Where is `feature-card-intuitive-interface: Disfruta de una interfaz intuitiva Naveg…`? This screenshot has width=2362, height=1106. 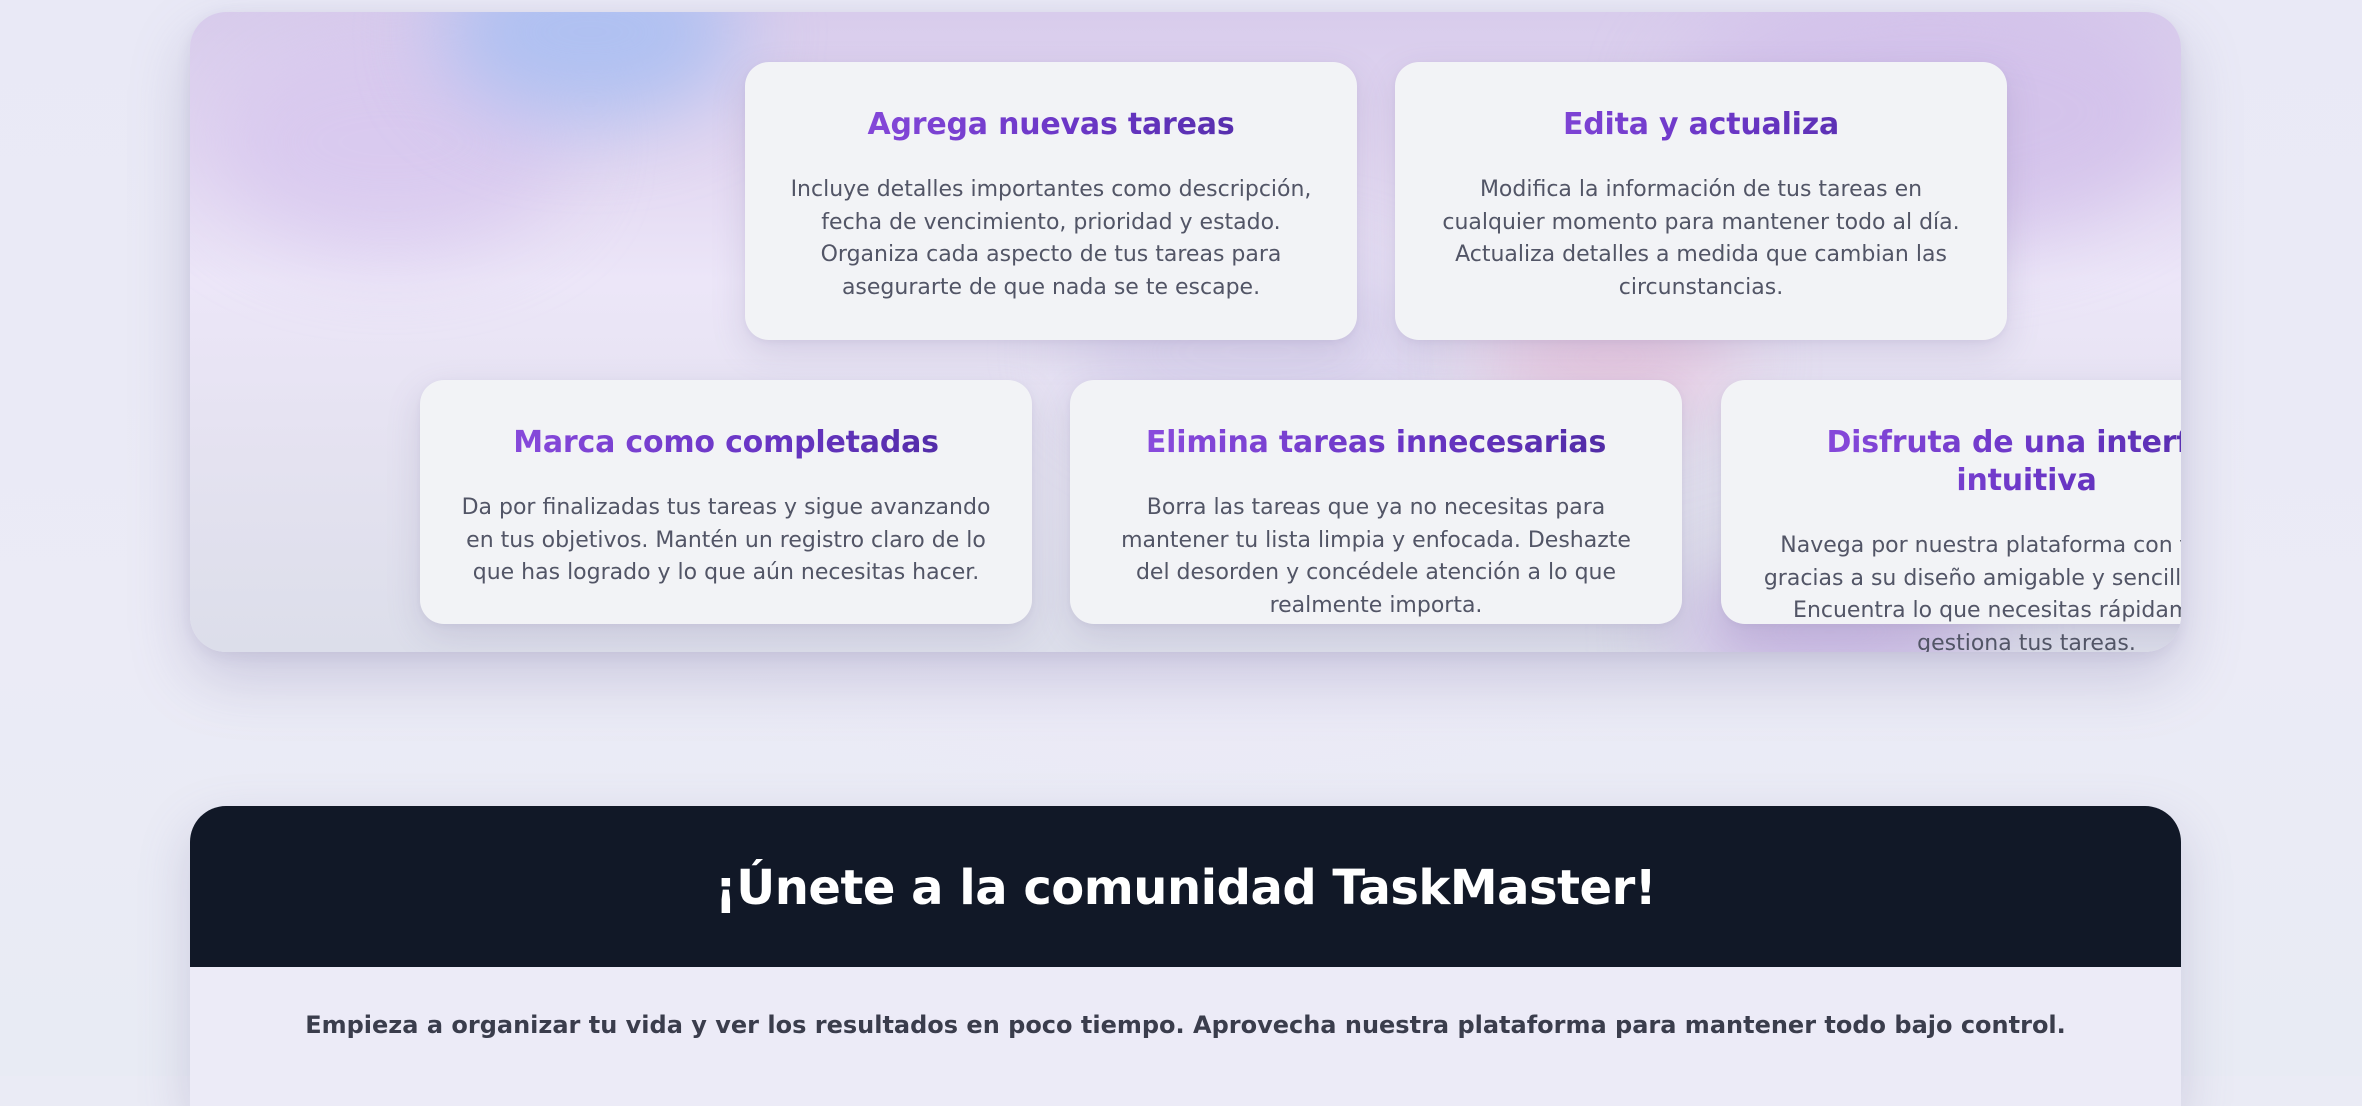 feature-card-intuitive-interface: Disfruta de una interfaz intuitiva Naveg… is located at coordinates (1951, 516).